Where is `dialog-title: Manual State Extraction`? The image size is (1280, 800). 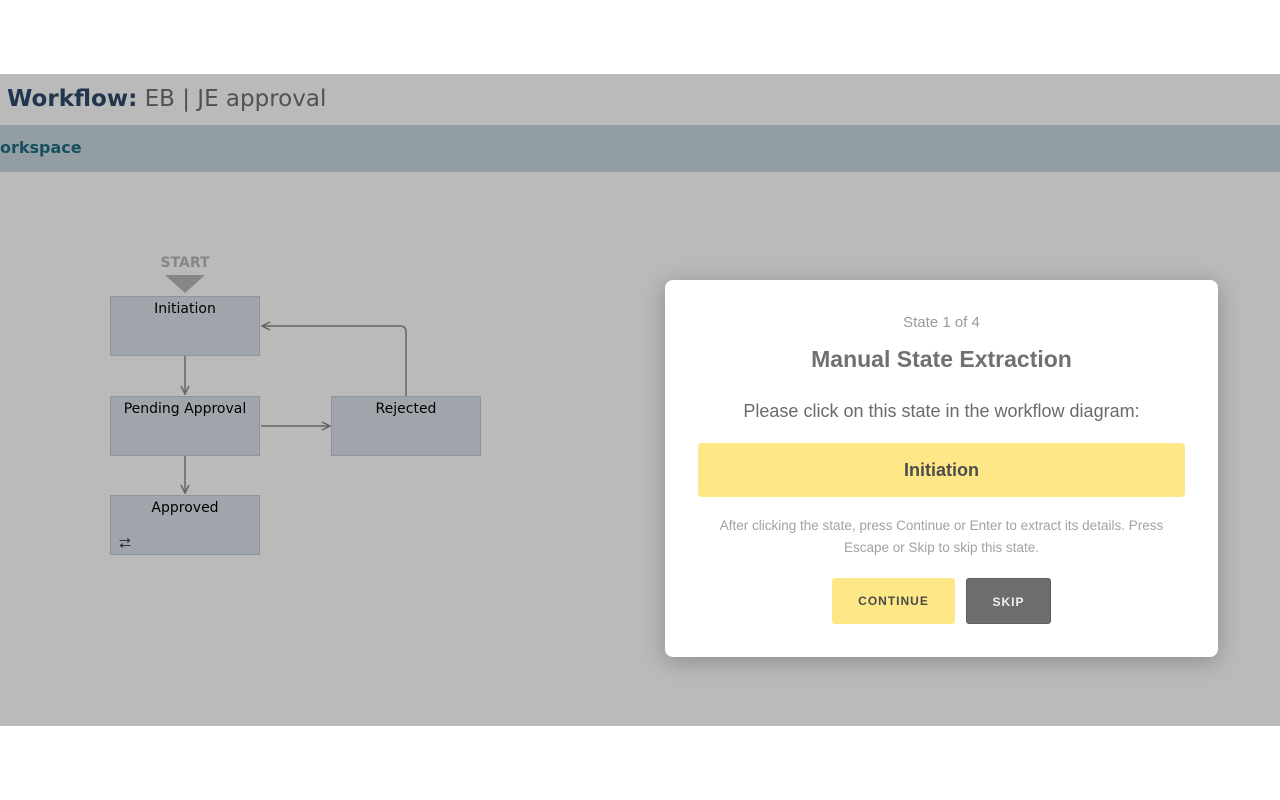
dialog-title: Manual State Extraction is located at coordinates (941, 359).